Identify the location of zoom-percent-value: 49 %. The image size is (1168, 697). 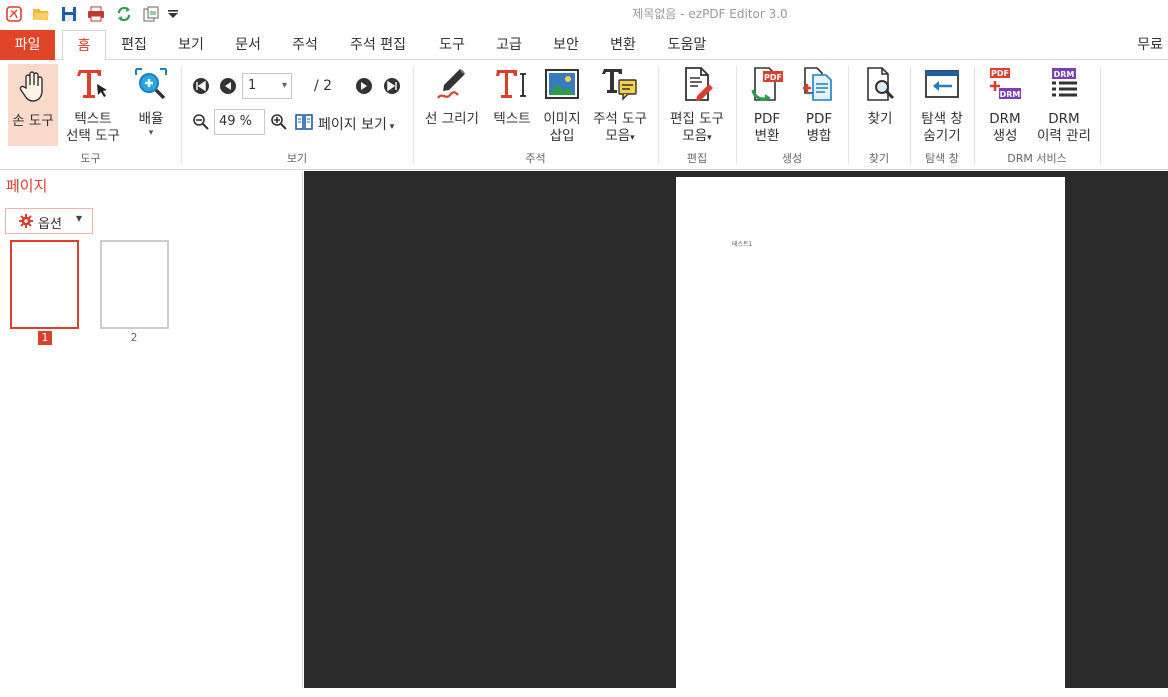
(236, 121).